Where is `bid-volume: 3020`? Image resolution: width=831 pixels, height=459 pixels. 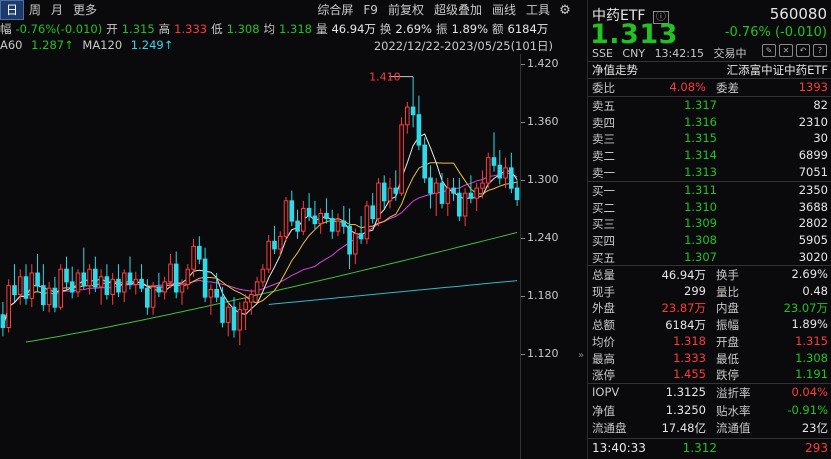 bid-volume: 3020 is located at coordinates (813, 256).